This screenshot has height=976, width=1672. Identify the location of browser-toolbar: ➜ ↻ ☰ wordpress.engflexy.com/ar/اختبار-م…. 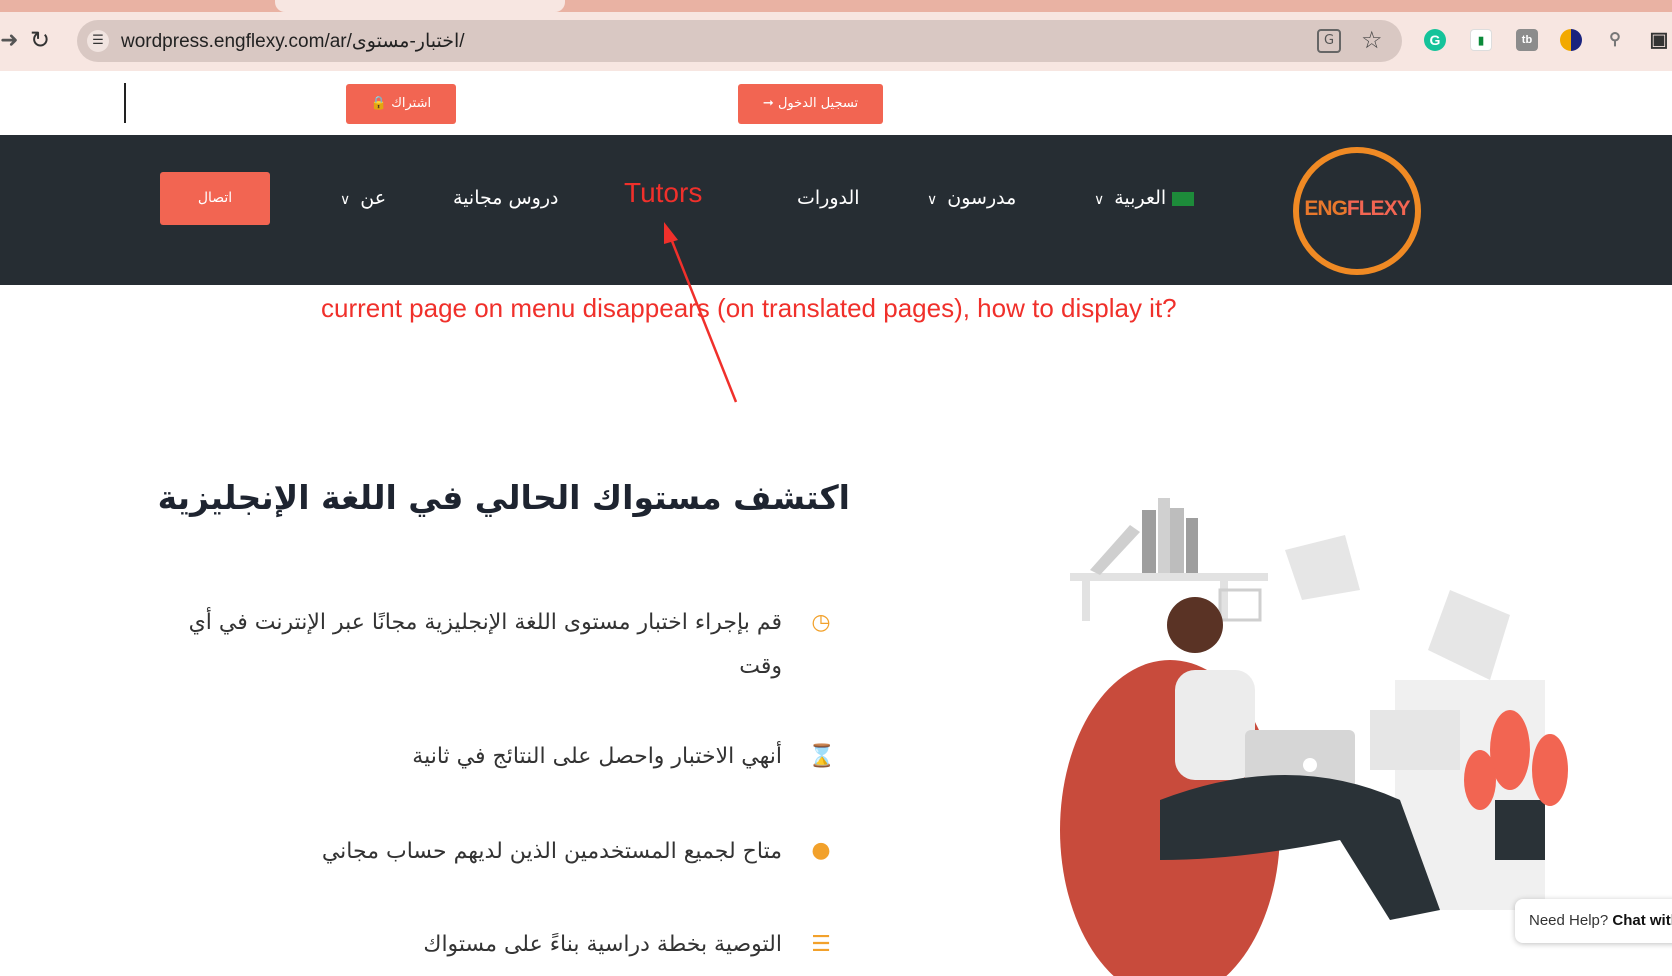
(836, 35).